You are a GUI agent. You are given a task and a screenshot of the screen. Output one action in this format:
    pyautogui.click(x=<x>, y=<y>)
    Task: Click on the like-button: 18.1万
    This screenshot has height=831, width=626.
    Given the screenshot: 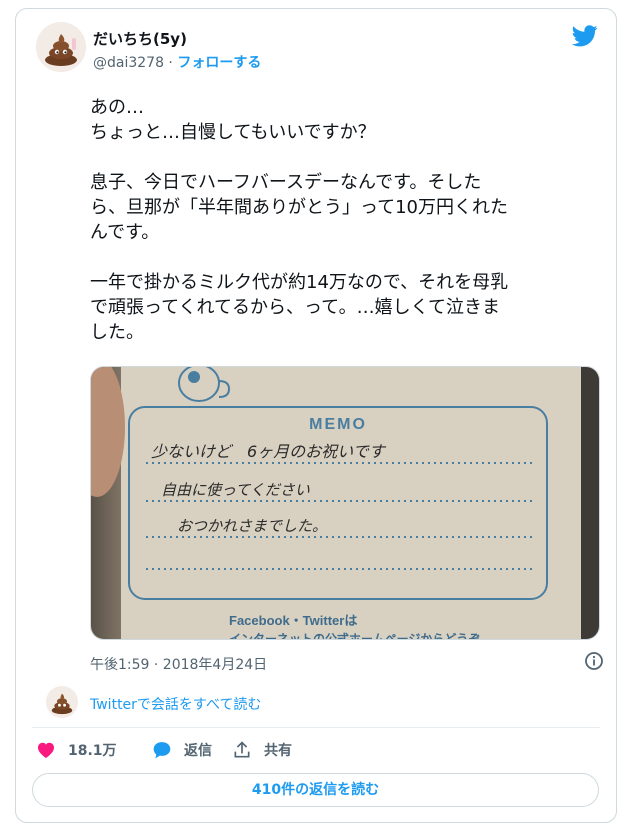 What is the action you would take?
    pyautogui.click(x=76, y=750)
    